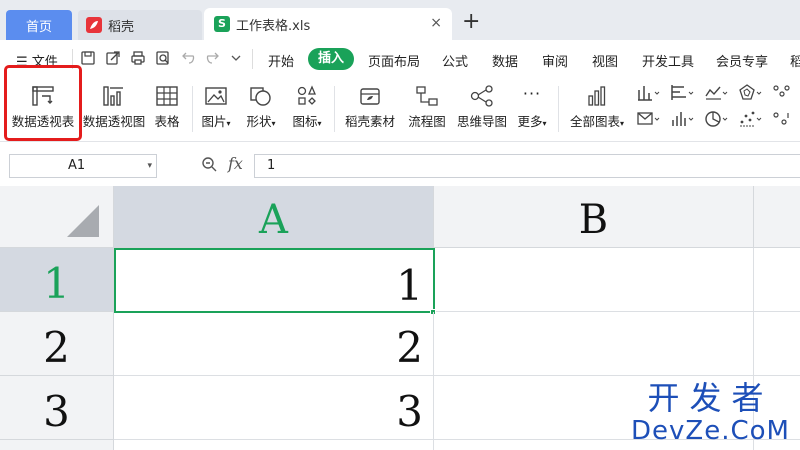 Image resolution: width=800 pixels, height=450 pixels. Describe the element at coordinates (140, 25) in the screenshot. I see `tab-daoke: 稻壳` at that location.